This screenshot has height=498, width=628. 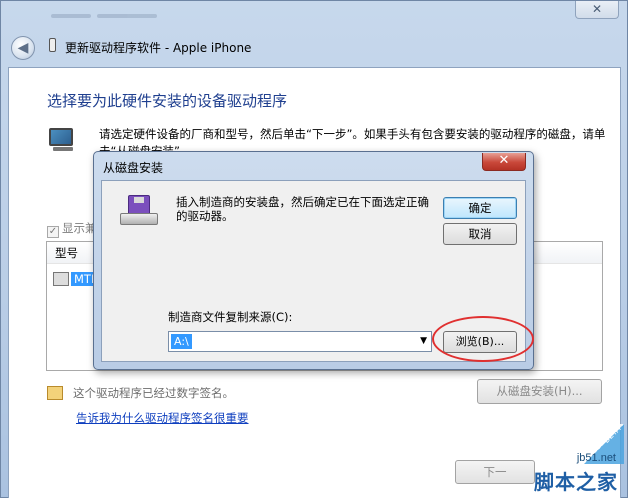 I want to click on checkbox-checked-icon: ✓, so click(x=53, y=232).